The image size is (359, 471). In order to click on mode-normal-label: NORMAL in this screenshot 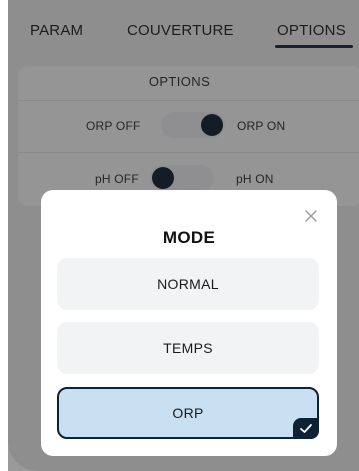, I will do `click(188, 284)`.